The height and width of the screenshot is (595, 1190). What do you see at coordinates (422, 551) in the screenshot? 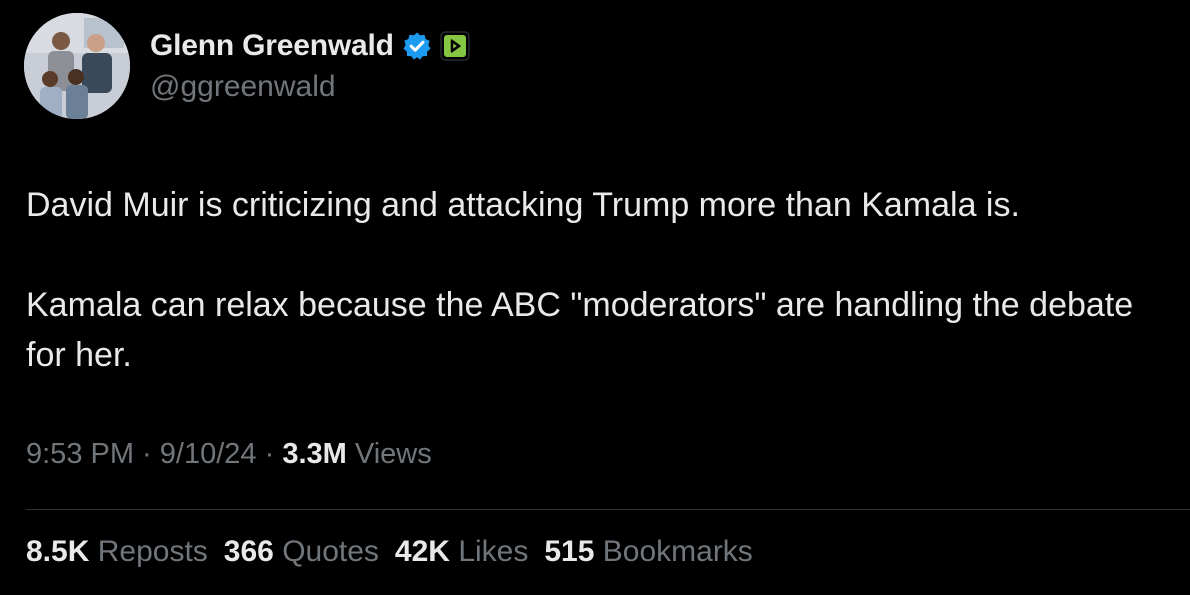
I see `stat-count: 42K` at bounding box center [422, 551].